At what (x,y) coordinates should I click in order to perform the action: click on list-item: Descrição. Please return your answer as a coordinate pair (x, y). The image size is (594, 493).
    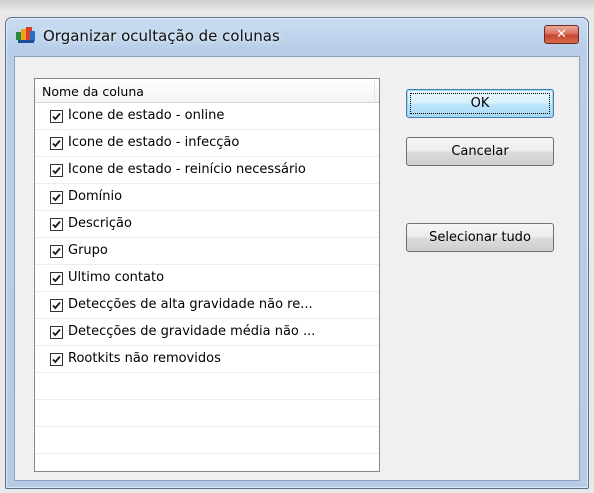
    Looking at the image, I should click on (207, 224).